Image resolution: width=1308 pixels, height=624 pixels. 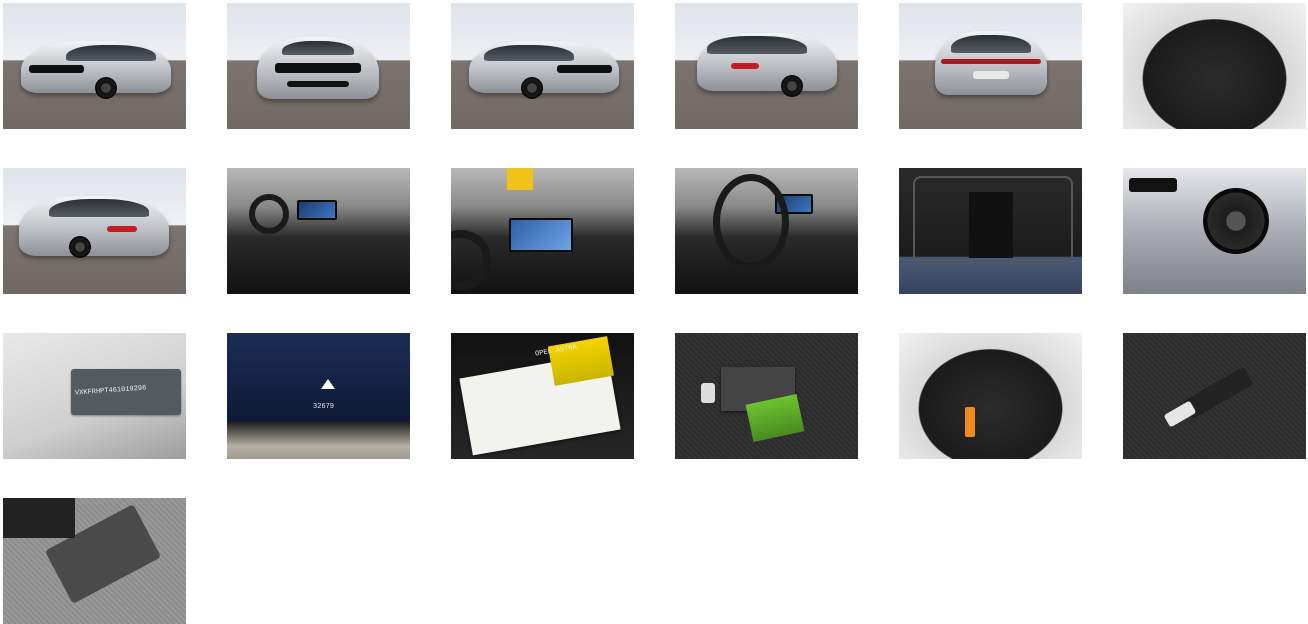 I want to click on photo-thumbnail-rear-seats, so click(x=990, y=231).